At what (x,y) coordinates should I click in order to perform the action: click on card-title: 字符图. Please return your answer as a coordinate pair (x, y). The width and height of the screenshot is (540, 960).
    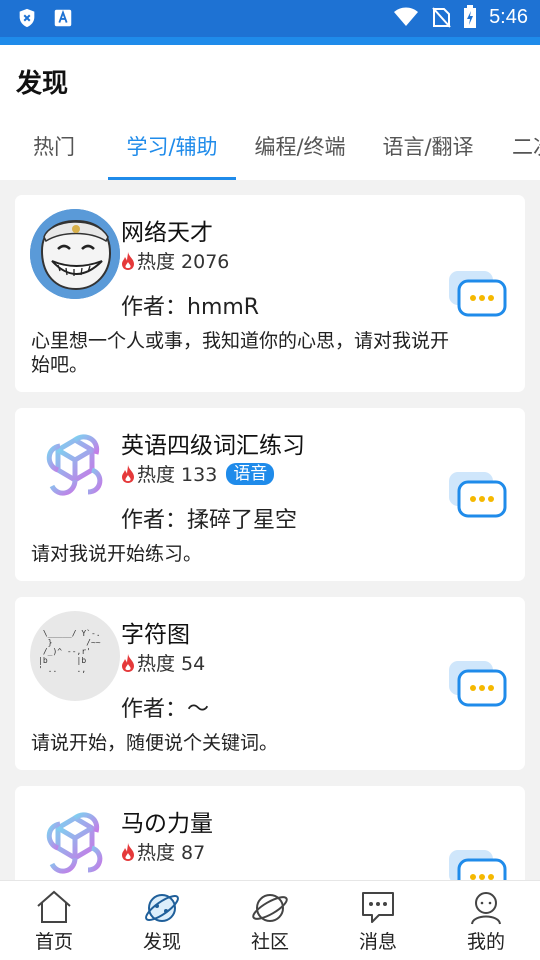
    Looking at the image, I should click on (155, 635).